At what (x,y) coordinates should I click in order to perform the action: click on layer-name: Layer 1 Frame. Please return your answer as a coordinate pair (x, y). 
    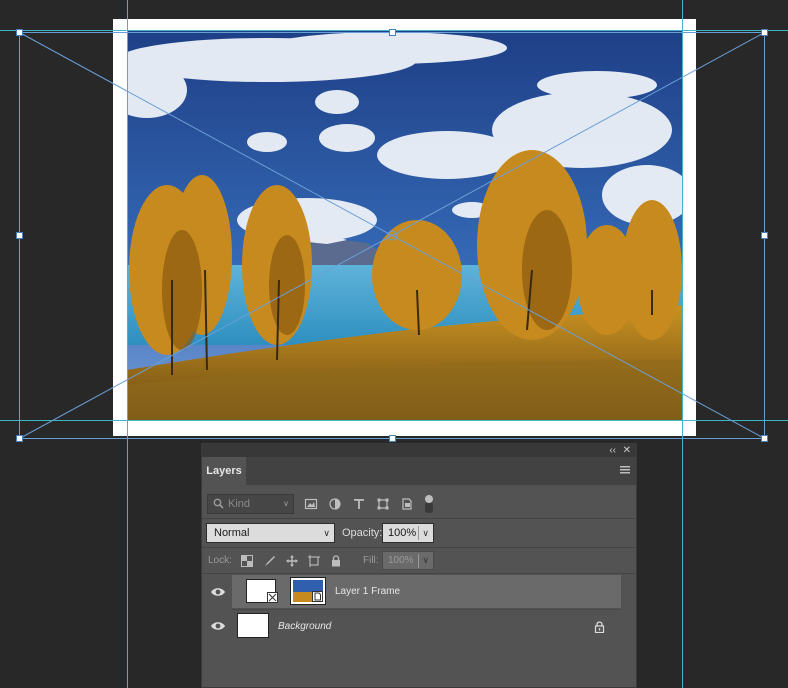
    Looking at the image, I should click on (368, 591).